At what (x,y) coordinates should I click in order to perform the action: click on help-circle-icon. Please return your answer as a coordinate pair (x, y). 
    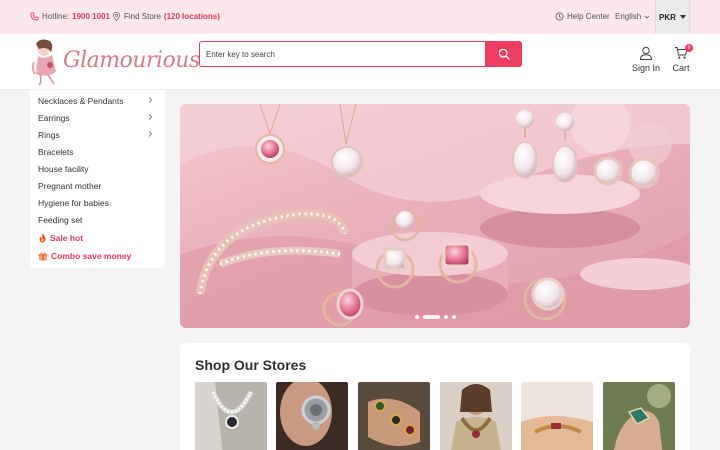
    Looking at the image, I should click on (559, 16).